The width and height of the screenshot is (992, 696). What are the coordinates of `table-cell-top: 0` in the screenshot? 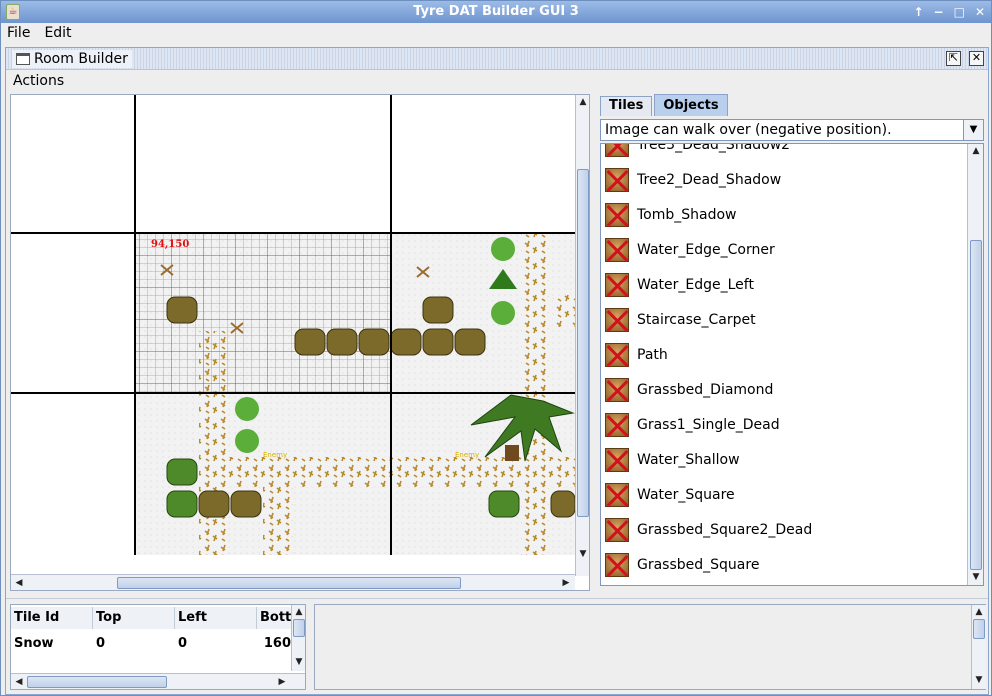 It's located at (134, 644).